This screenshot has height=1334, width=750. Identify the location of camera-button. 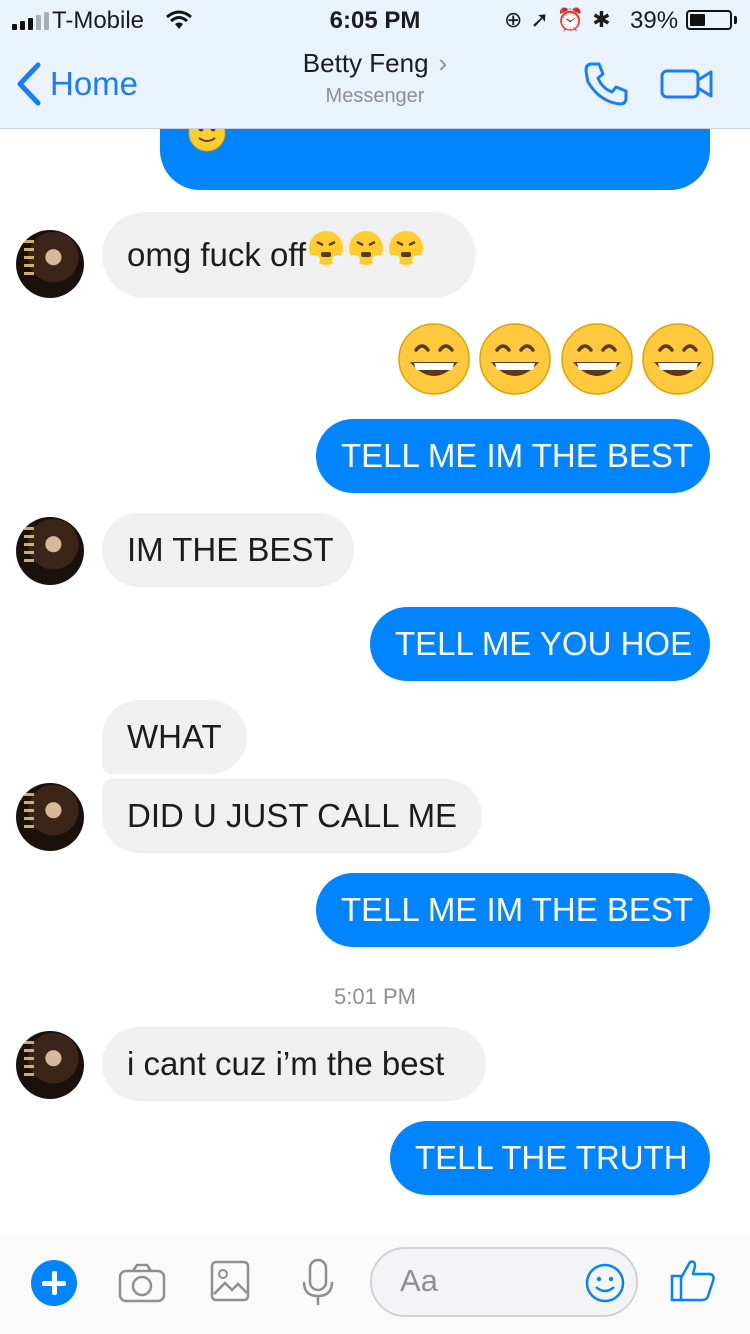
(142, 1285).